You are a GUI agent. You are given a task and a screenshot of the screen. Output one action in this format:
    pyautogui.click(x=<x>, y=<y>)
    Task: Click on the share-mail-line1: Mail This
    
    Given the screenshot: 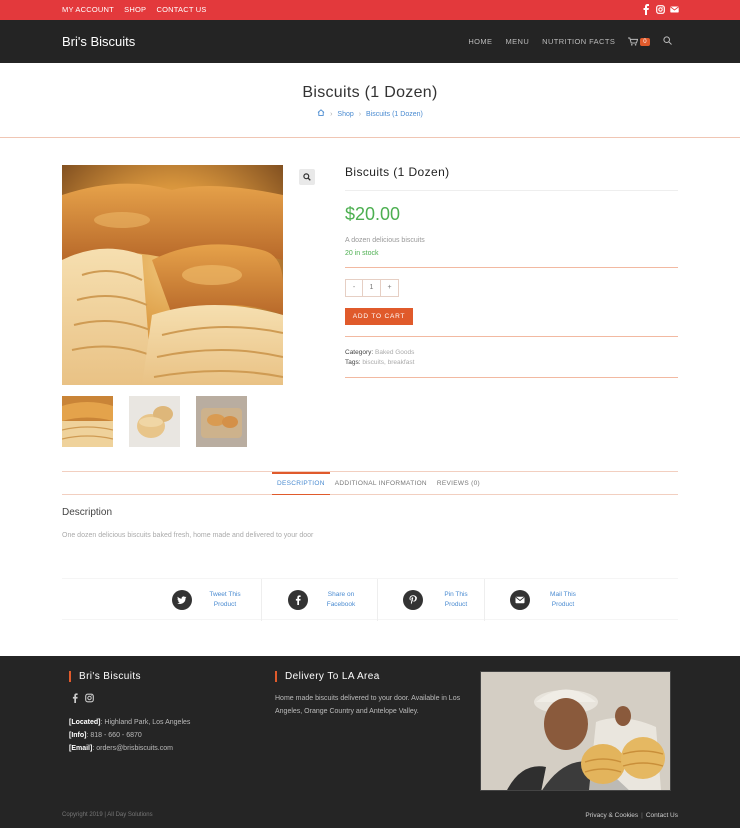 What is the action you would take?
    pyautogui.click(x=563, y=594)
    